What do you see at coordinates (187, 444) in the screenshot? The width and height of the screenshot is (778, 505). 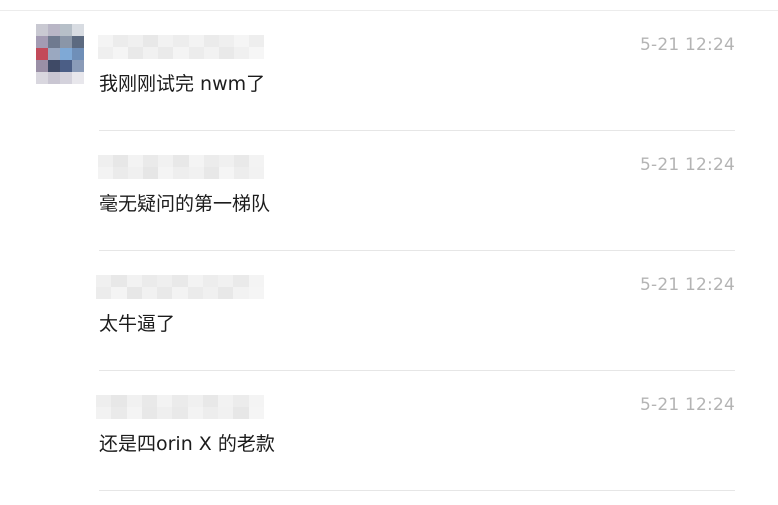 I see `message-text: 还是四orin X 的老款` at bounding box center [187, 444].